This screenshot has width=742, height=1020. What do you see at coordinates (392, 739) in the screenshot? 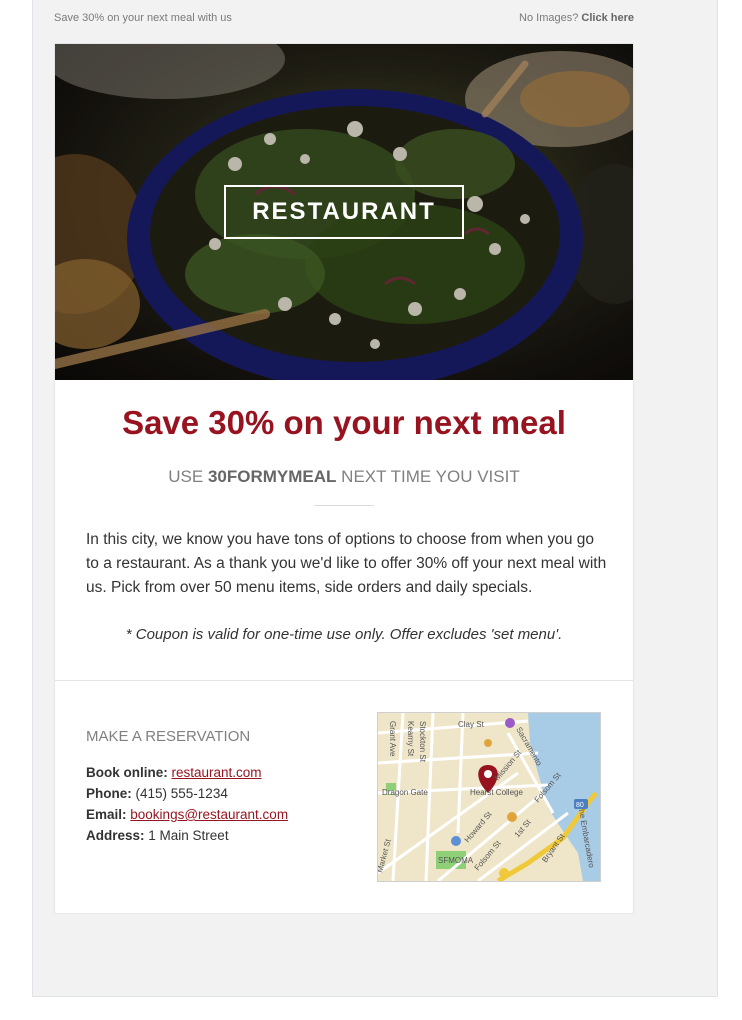
I see `map-label-grant: Grant Ave` at bounding box center [392, 739].